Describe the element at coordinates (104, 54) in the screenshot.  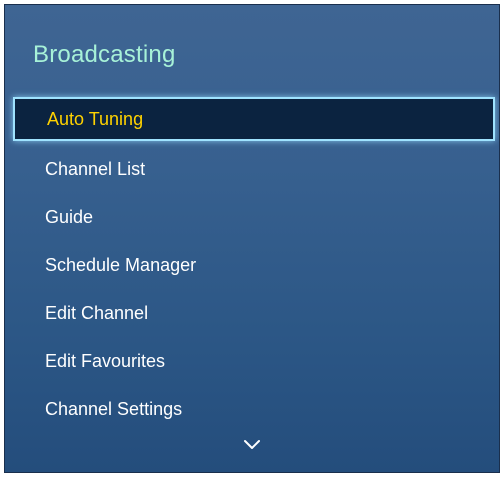
I see `menu-title: Broadcasting` at that location.